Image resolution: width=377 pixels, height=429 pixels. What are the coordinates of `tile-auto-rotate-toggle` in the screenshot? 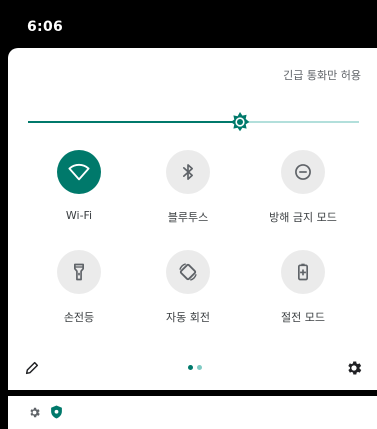 It's located at (188, 272).